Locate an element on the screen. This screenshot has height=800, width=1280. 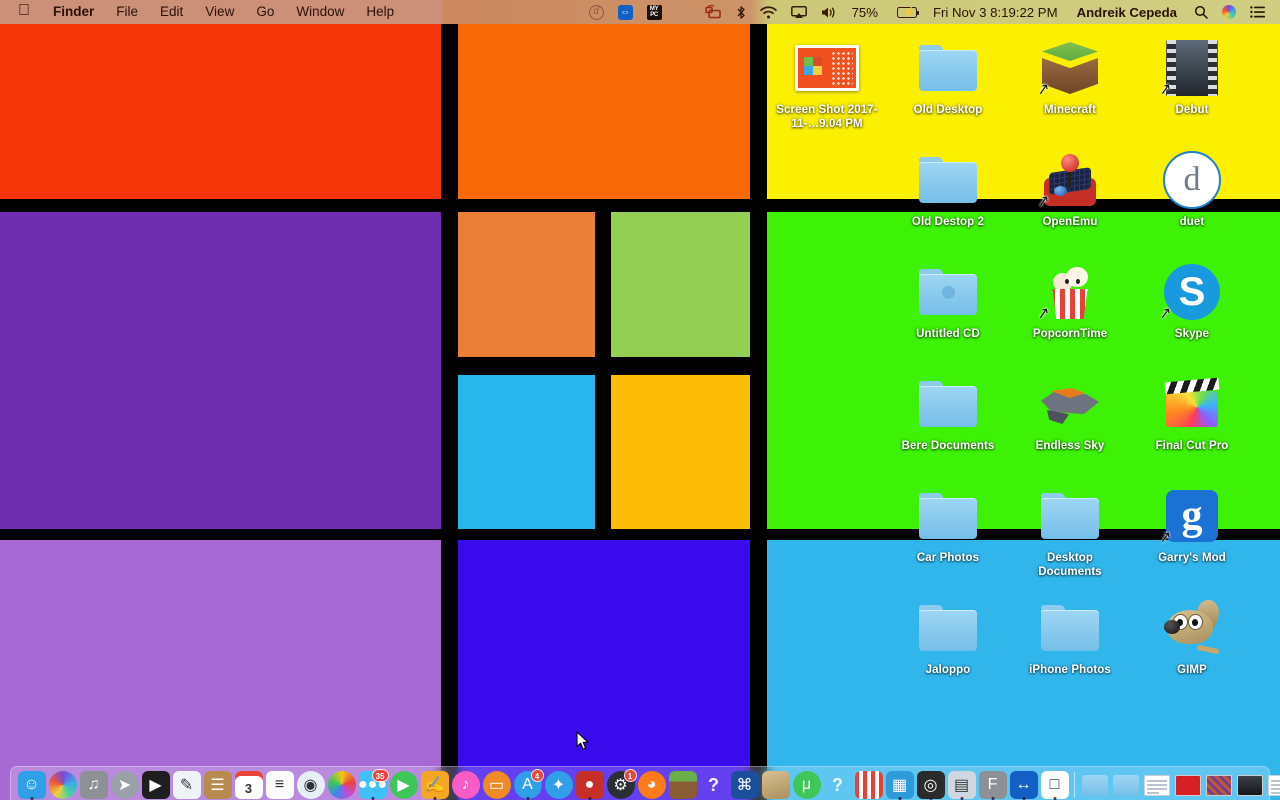
icon-garrys-mod: g ↗ Garry's Mod is located at coordinates (1192, 524).